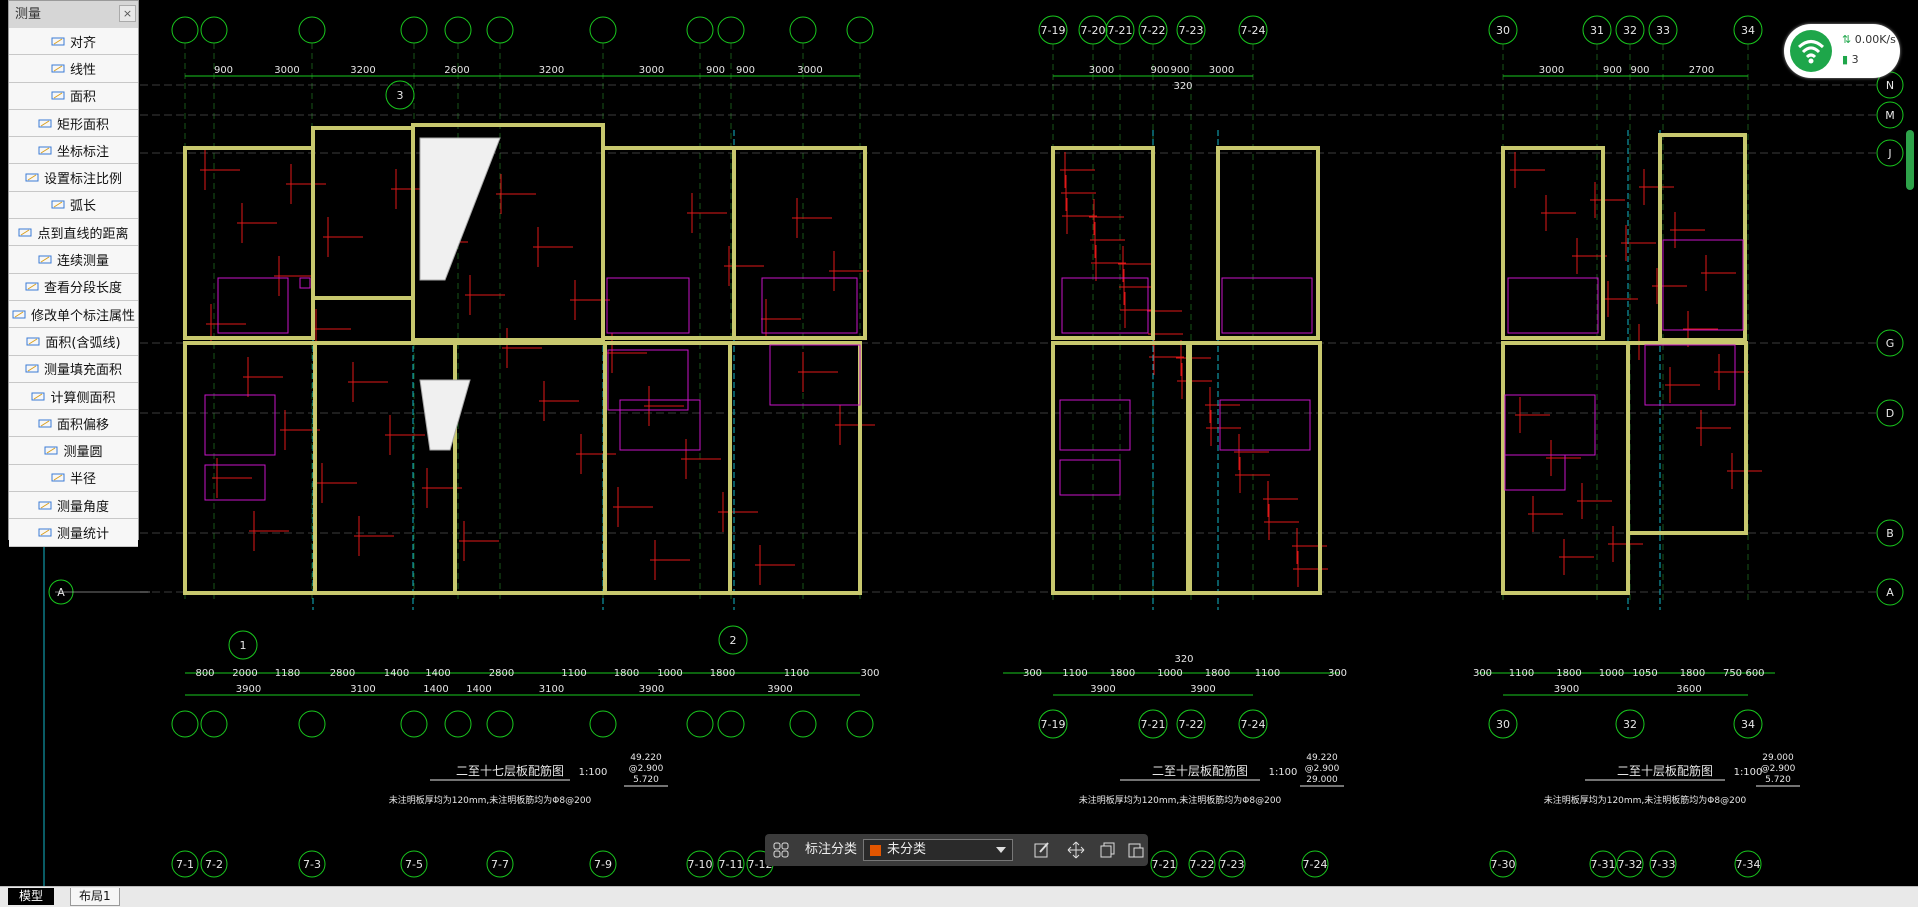  Describe the element at coordinates (1665, 770) in the screenshot. I see `plan-title: 二至十层板配筋图` at that location.